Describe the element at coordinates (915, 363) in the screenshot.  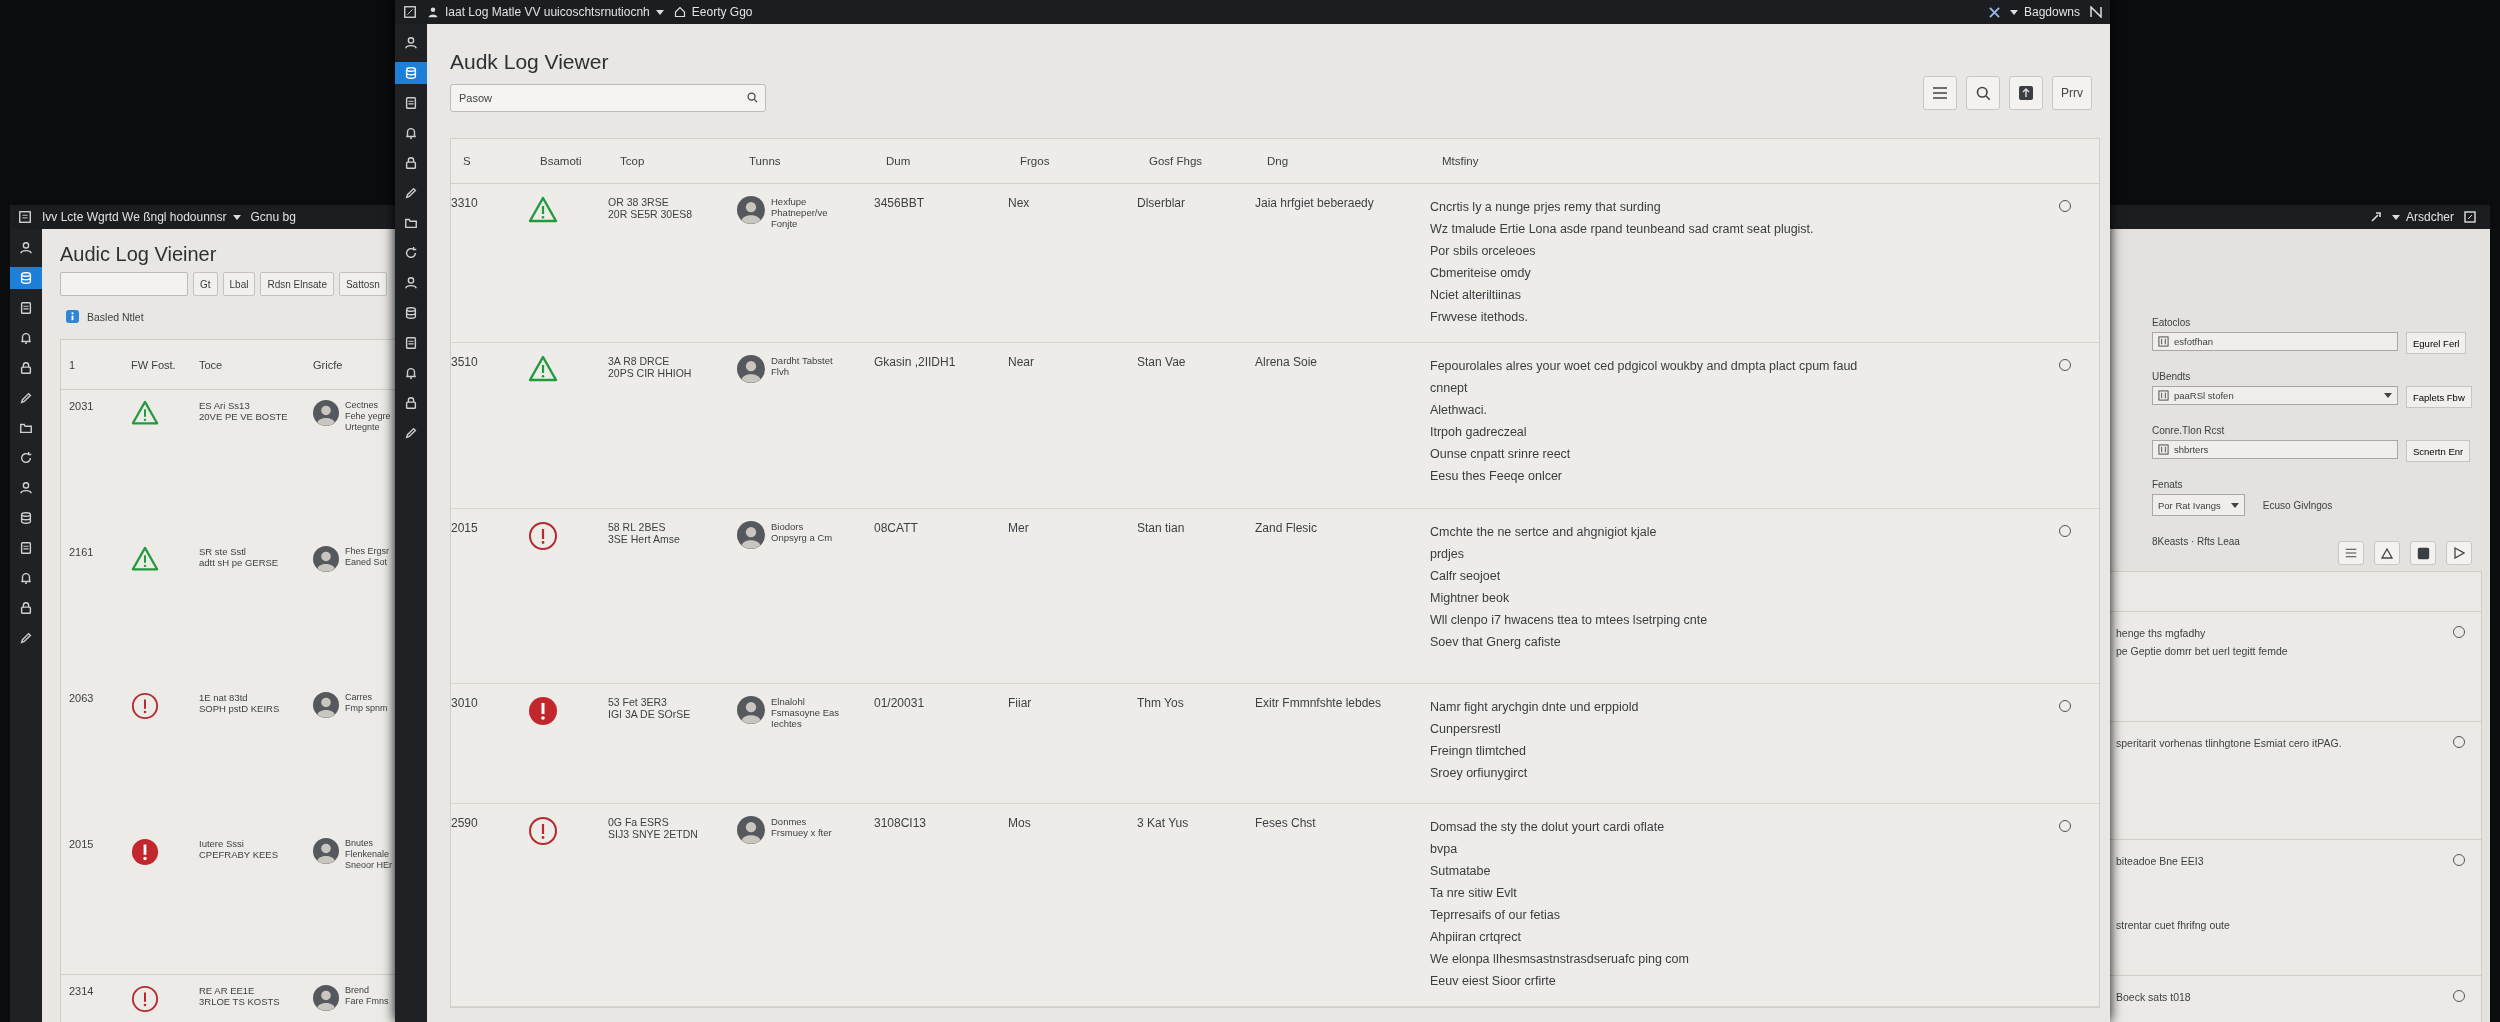
I see `table-cell-text: Gkasin ,2IIDH1` at that location.